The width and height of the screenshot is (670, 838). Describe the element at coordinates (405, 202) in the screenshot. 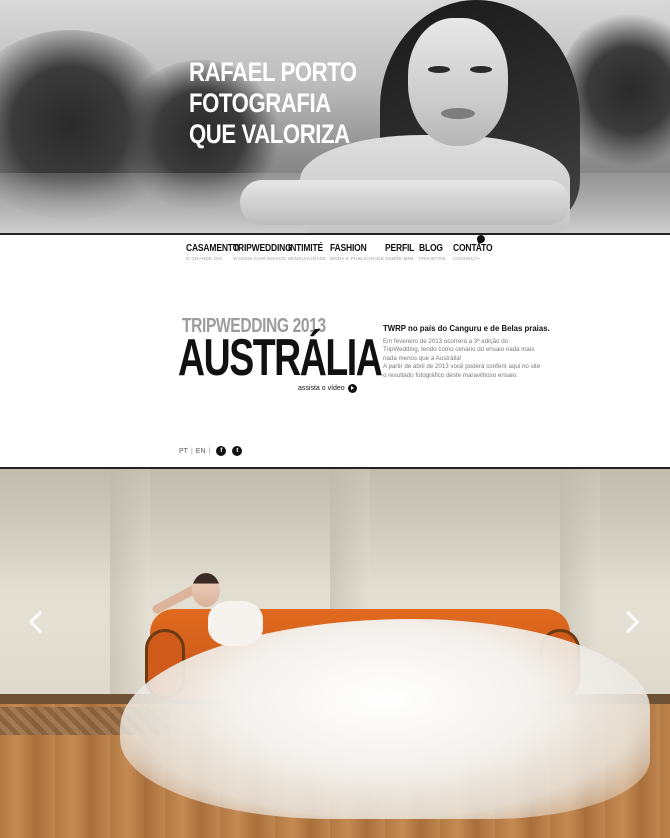

I see `hero-model-arms` at that location.